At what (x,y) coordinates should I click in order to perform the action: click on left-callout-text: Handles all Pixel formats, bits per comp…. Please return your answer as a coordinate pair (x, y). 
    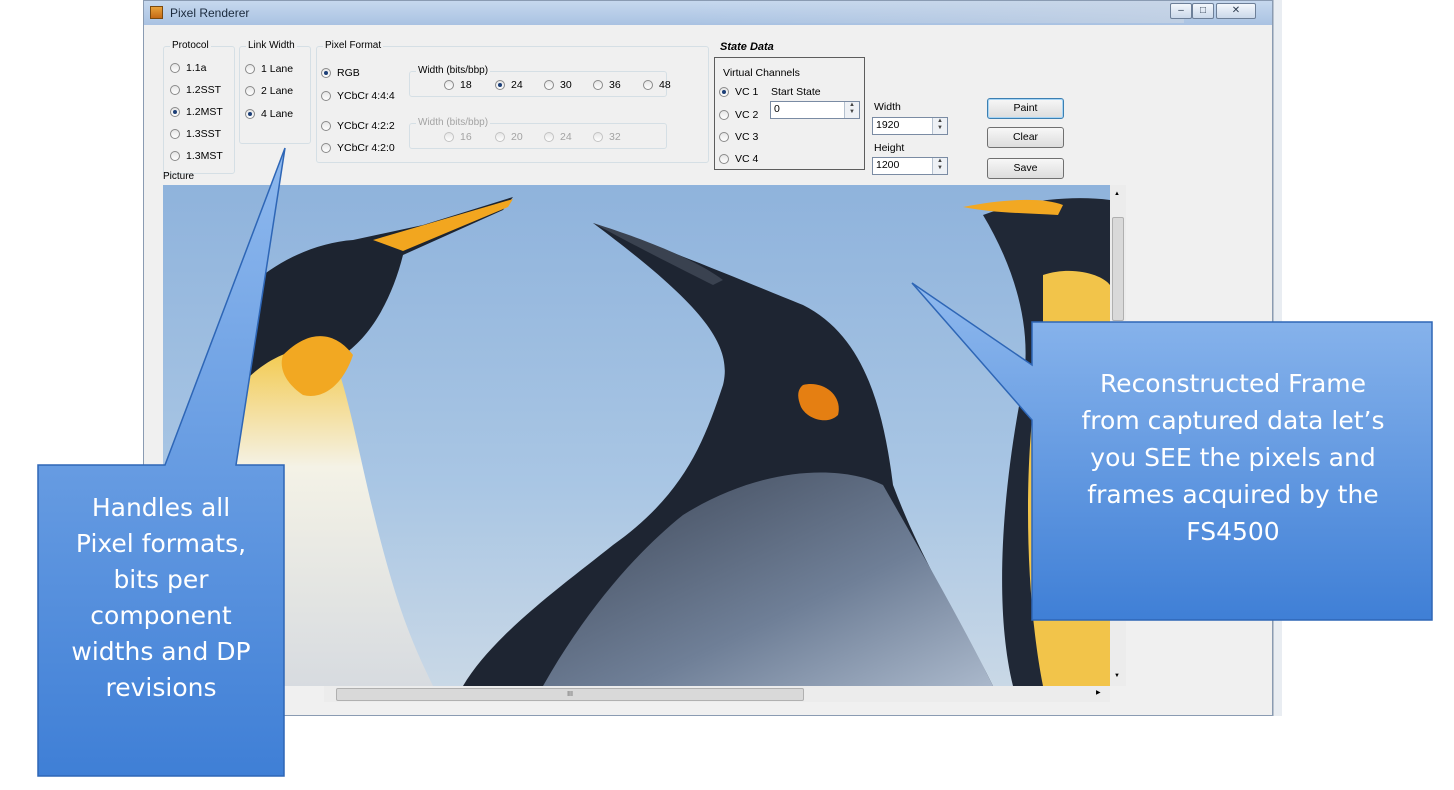
    Looking at the image, I should click on (161, 597).